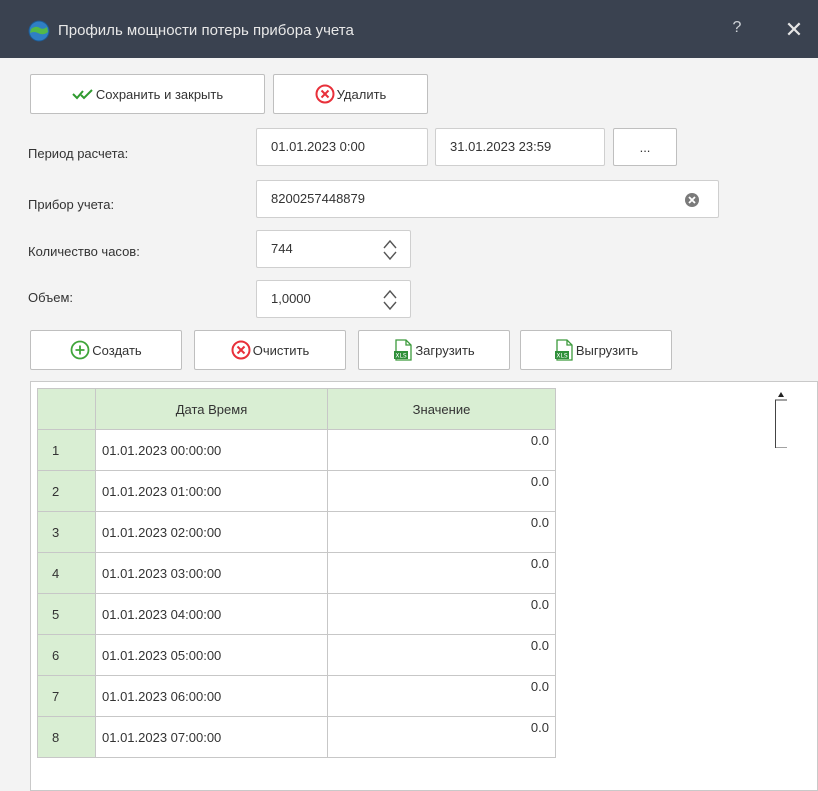 This screenshot has width=818, height=791. I want to click on period-label: Период расчета:, so click(78, 153).